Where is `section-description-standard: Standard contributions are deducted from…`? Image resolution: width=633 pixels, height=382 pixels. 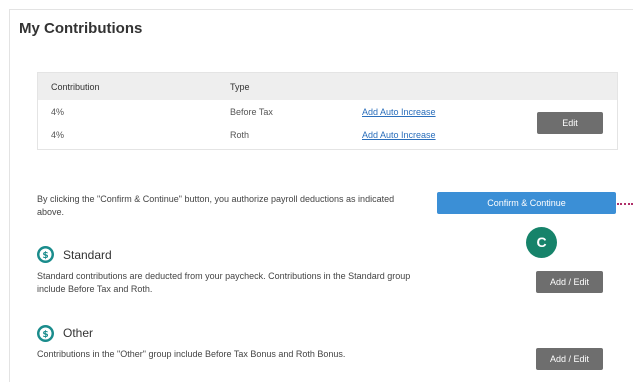 section-description-standard: Standard contributions are deducted from… is located at coordinates (224, 282).